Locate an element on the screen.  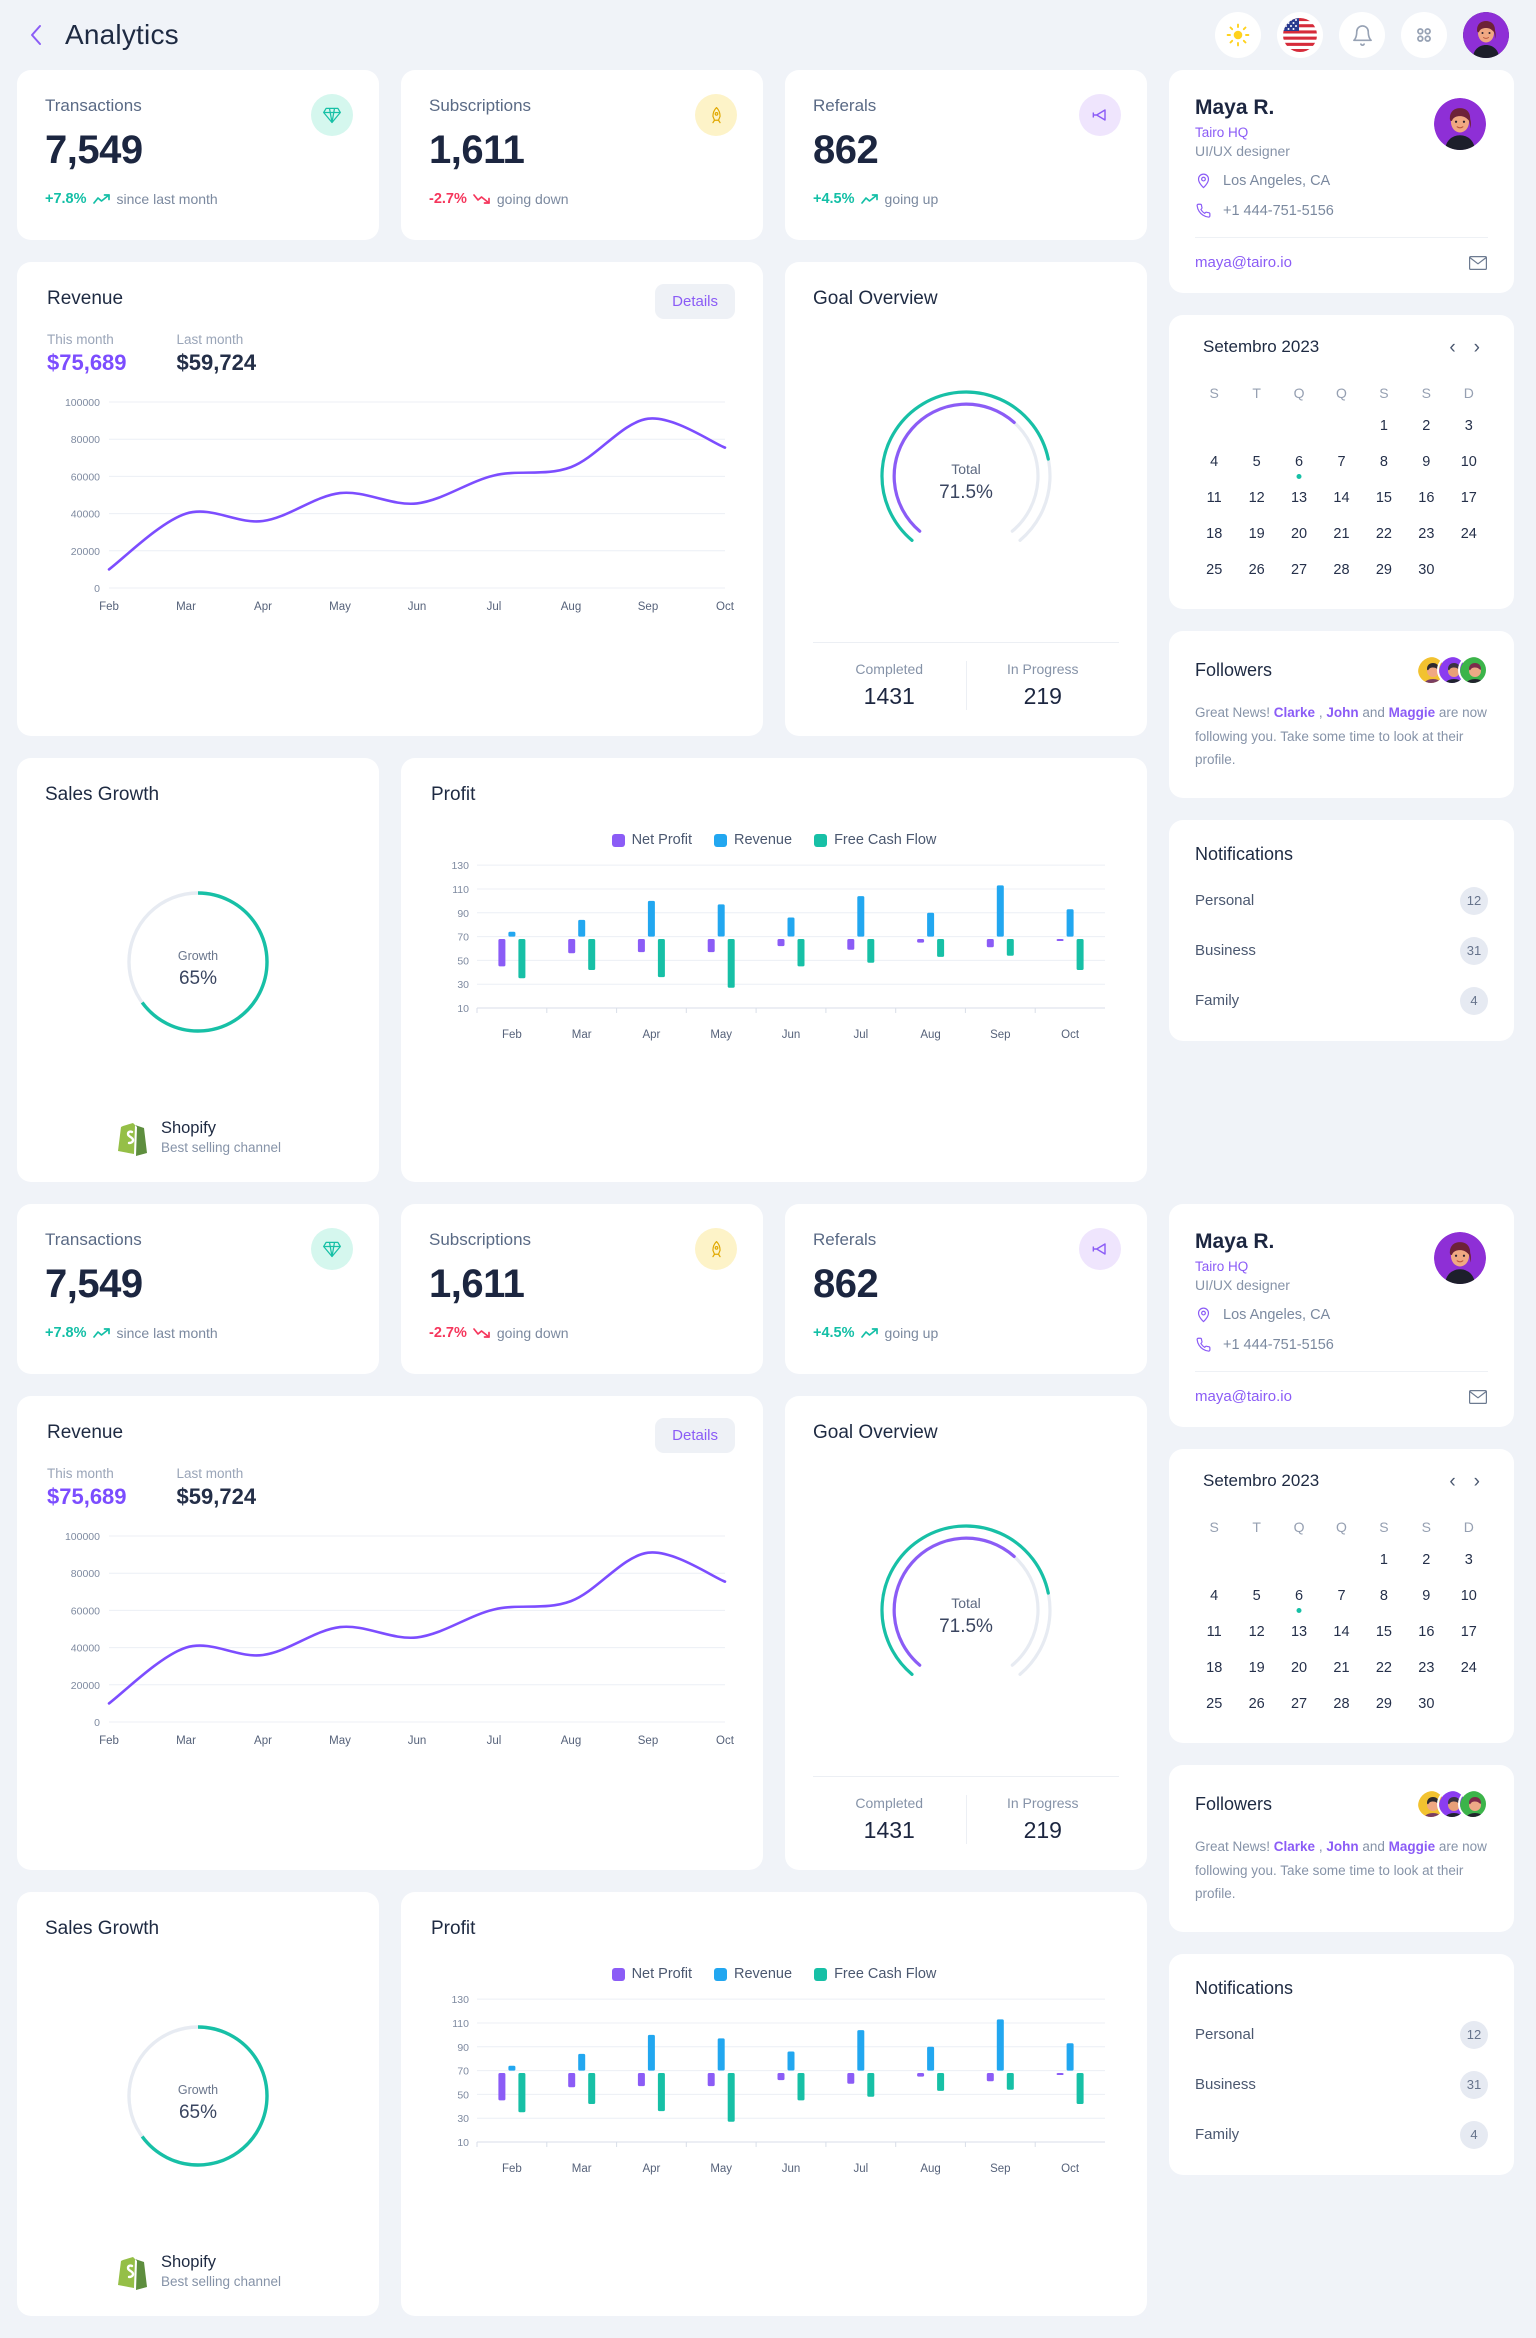
user-avatar is located at coordinates (1486, 35).